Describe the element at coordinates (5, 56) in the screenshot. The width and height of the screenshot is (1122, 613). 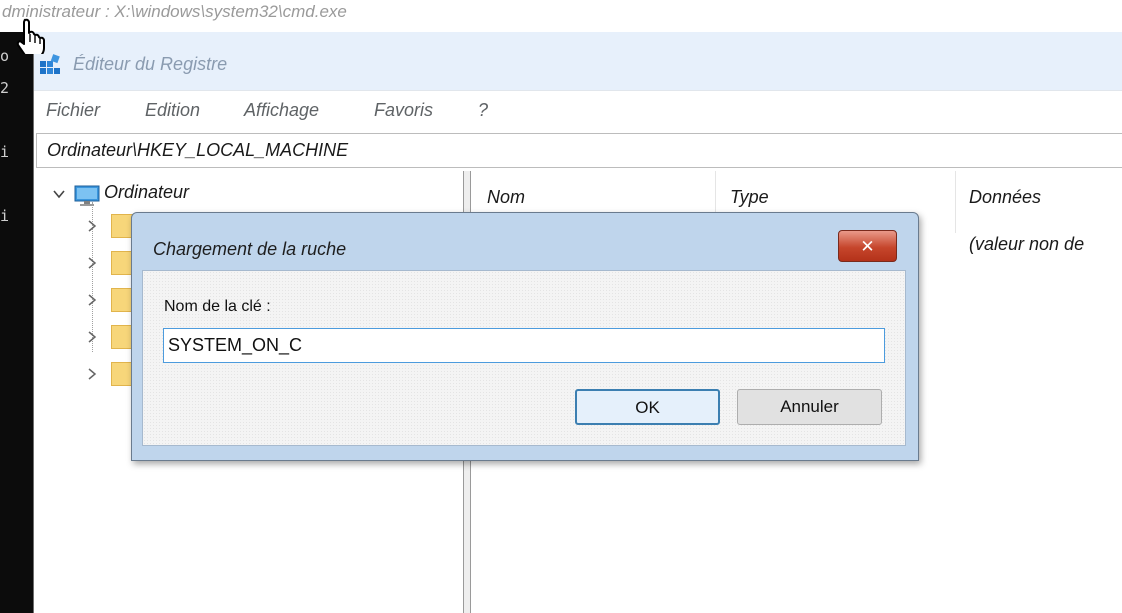
I see `cmd-console-char: o` at that location.